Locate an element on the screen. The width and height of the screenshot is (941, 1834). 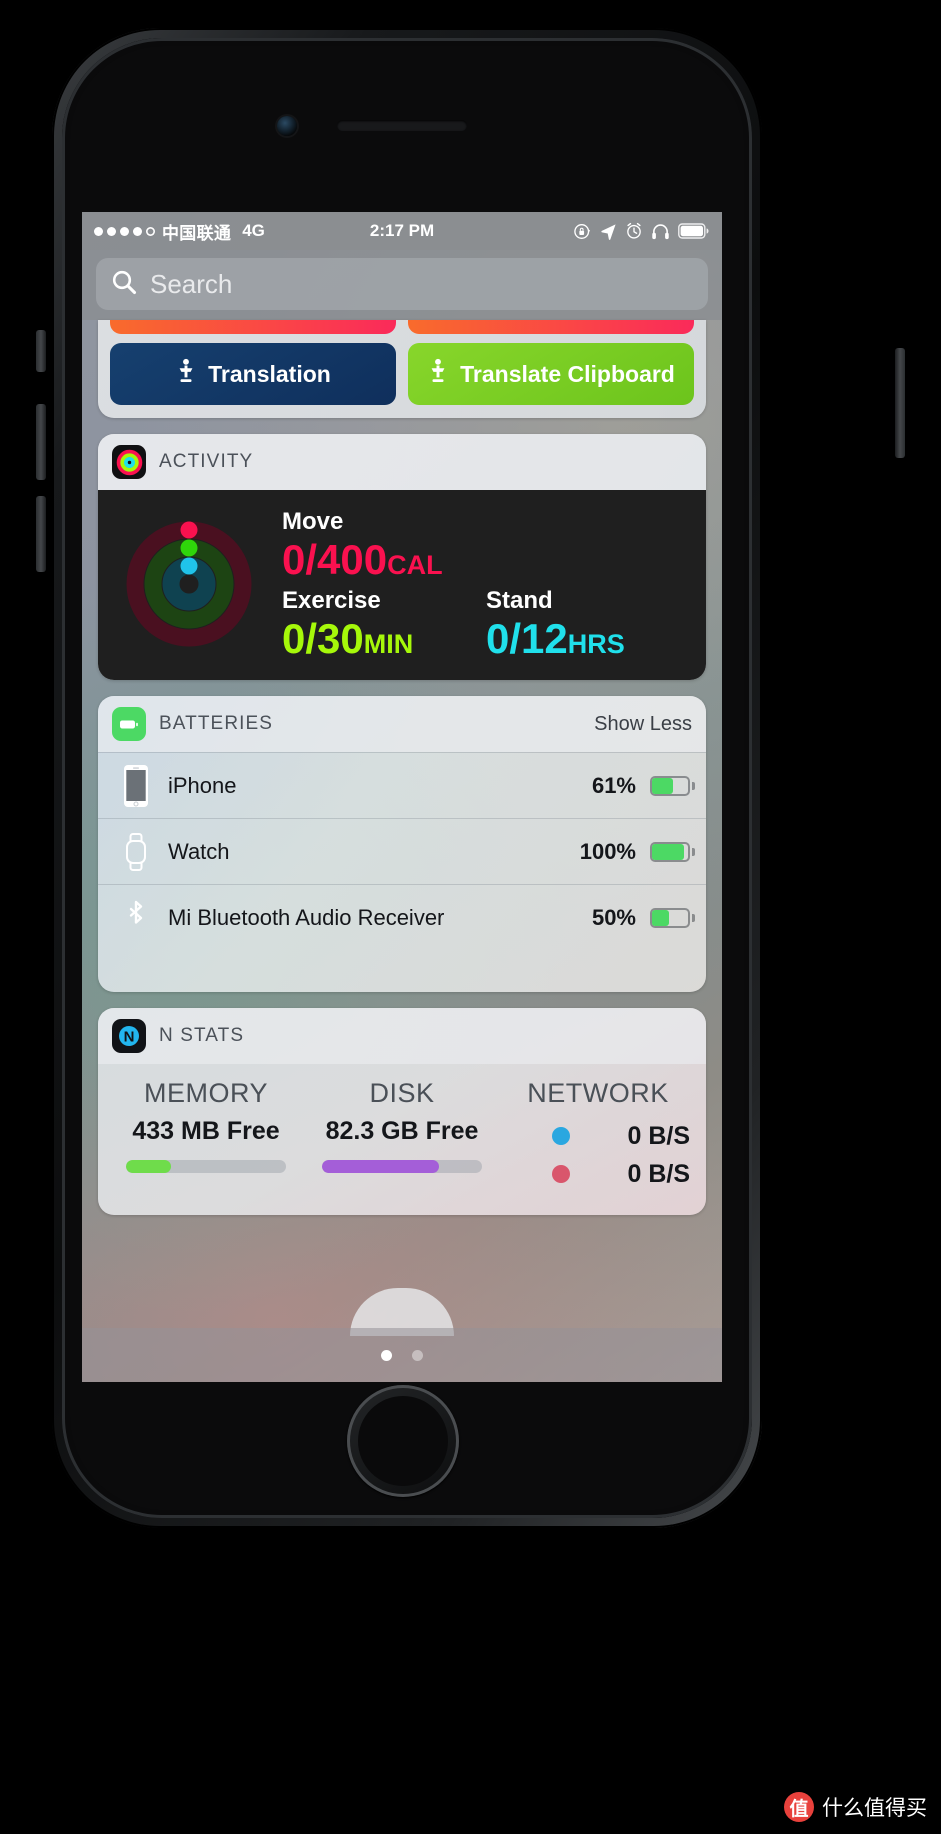
move-value: 0/400CAL is located at coordinates (486, 559).